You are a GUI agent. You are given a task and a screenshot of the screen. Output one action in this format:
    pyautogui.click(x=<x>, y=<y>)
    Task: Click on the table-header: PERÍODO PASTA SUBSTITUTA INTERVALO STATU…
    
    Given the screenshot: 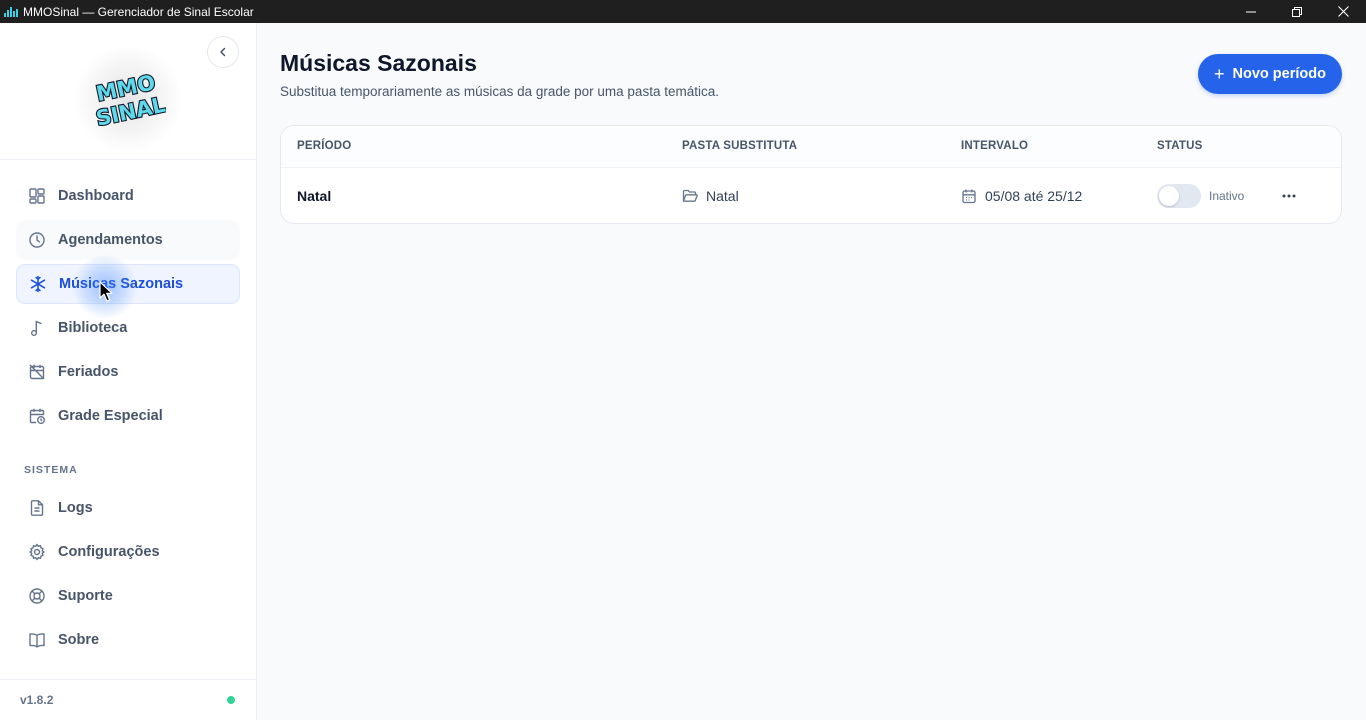 What is the action you would take?
    pyautogui.click(x=811, y=147)
    